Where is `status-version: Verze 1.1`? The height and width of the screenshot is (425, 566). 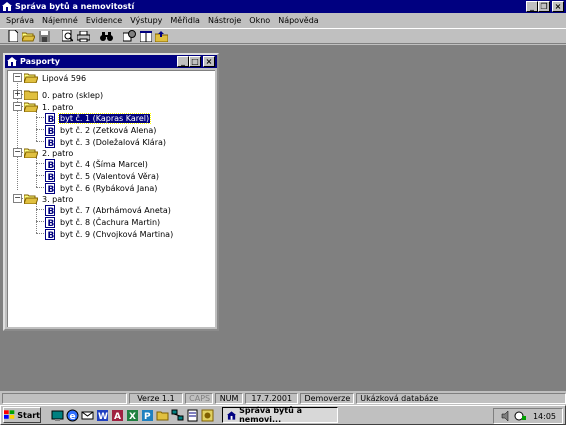
status-version: Verze 1.1 is located at coordinates (156, 398).